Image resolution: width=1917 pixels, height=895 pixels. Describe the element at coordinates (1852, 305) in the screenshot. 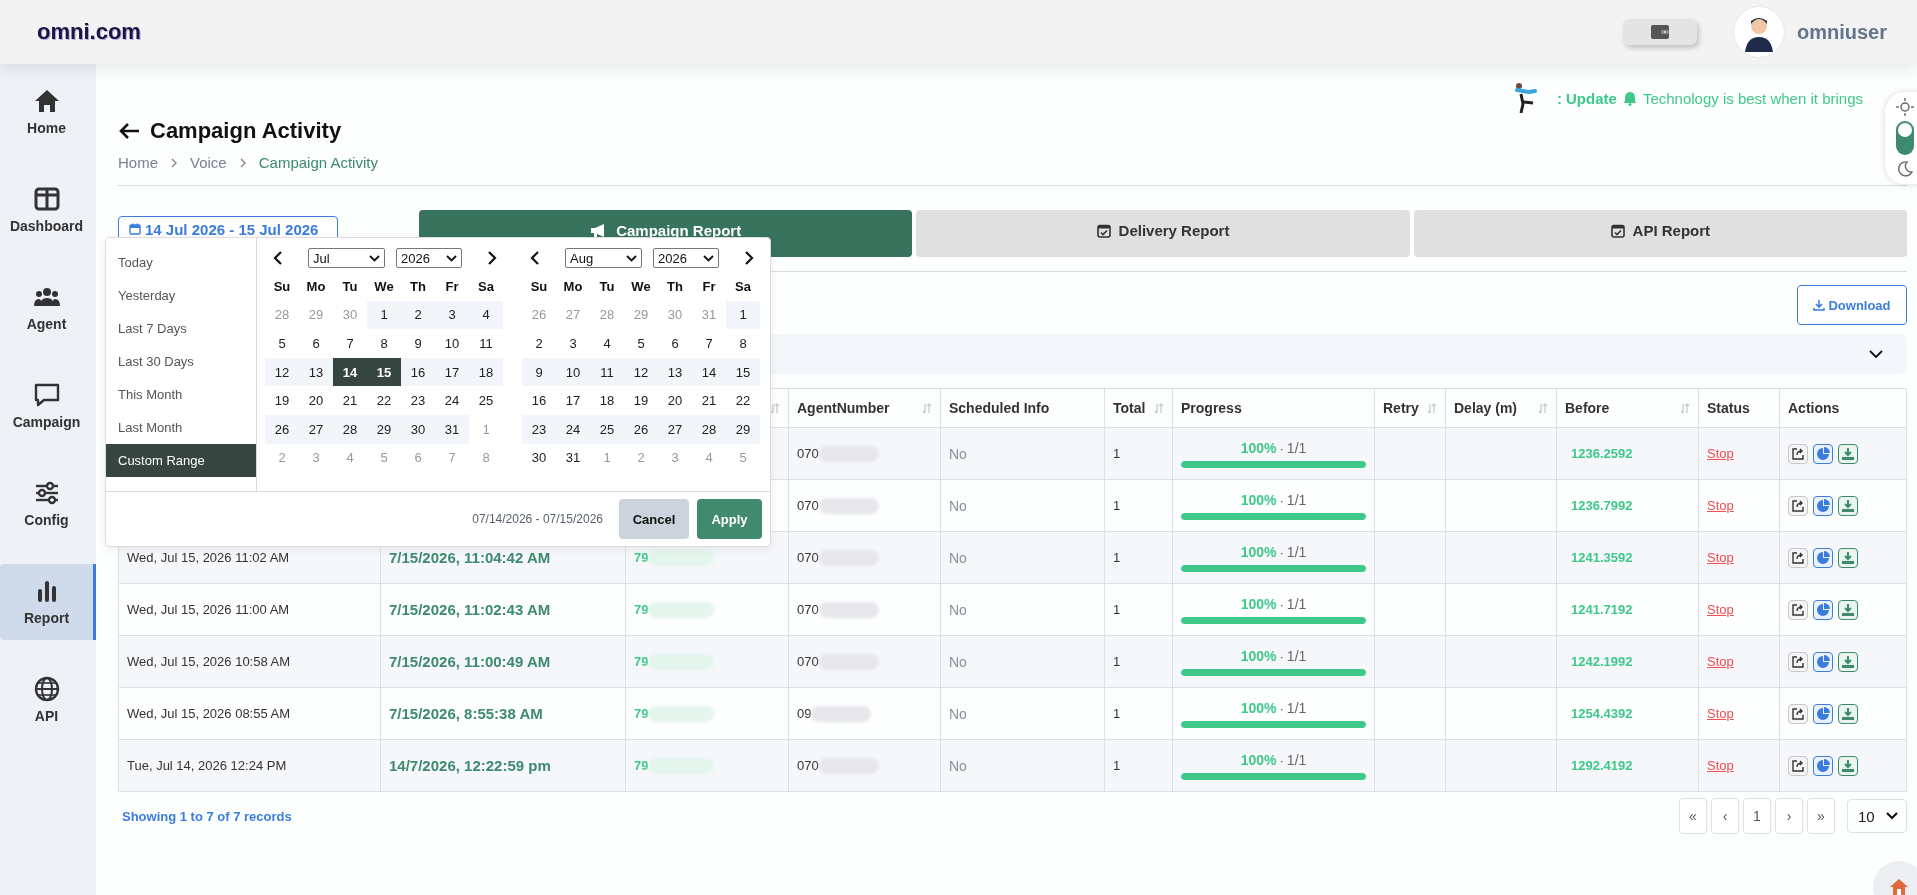

I see `download-button: Download` at that location.